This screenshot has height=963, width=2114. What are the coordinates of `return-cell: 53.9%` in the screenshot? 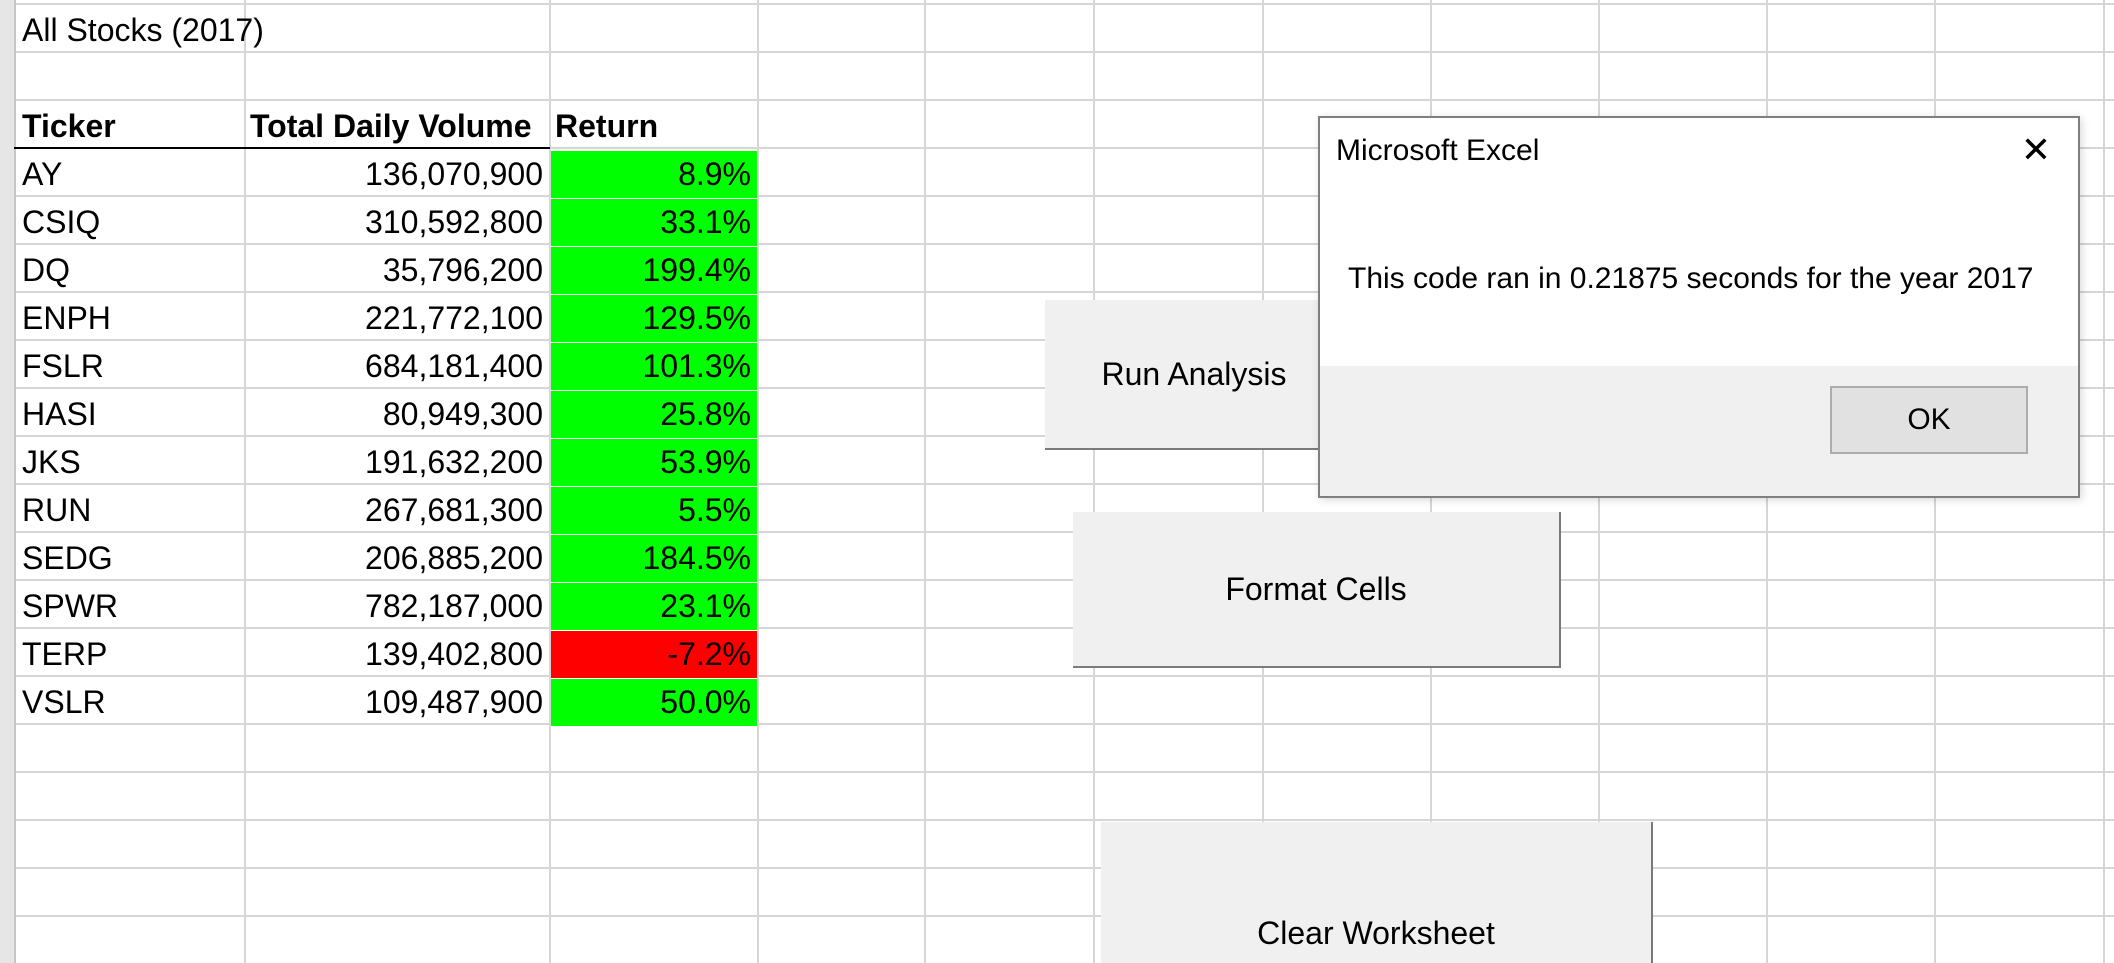 It's located at (654, 462).